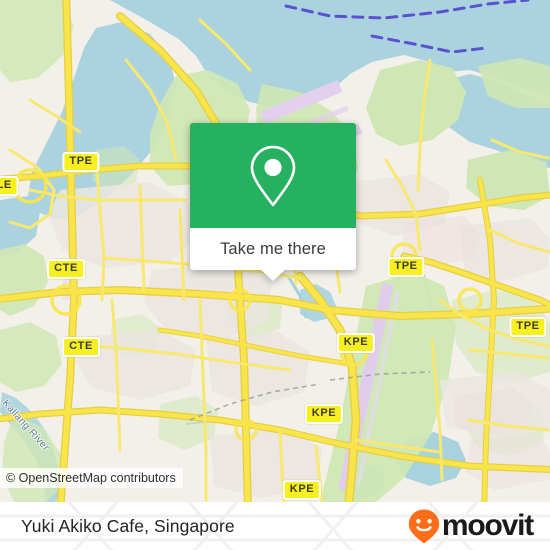 This screenshot has height=550, width=550. Describe the element at coordinates (81, 347) in the screenshot. I see `road-shield-cte-lower: CTE` at that location.